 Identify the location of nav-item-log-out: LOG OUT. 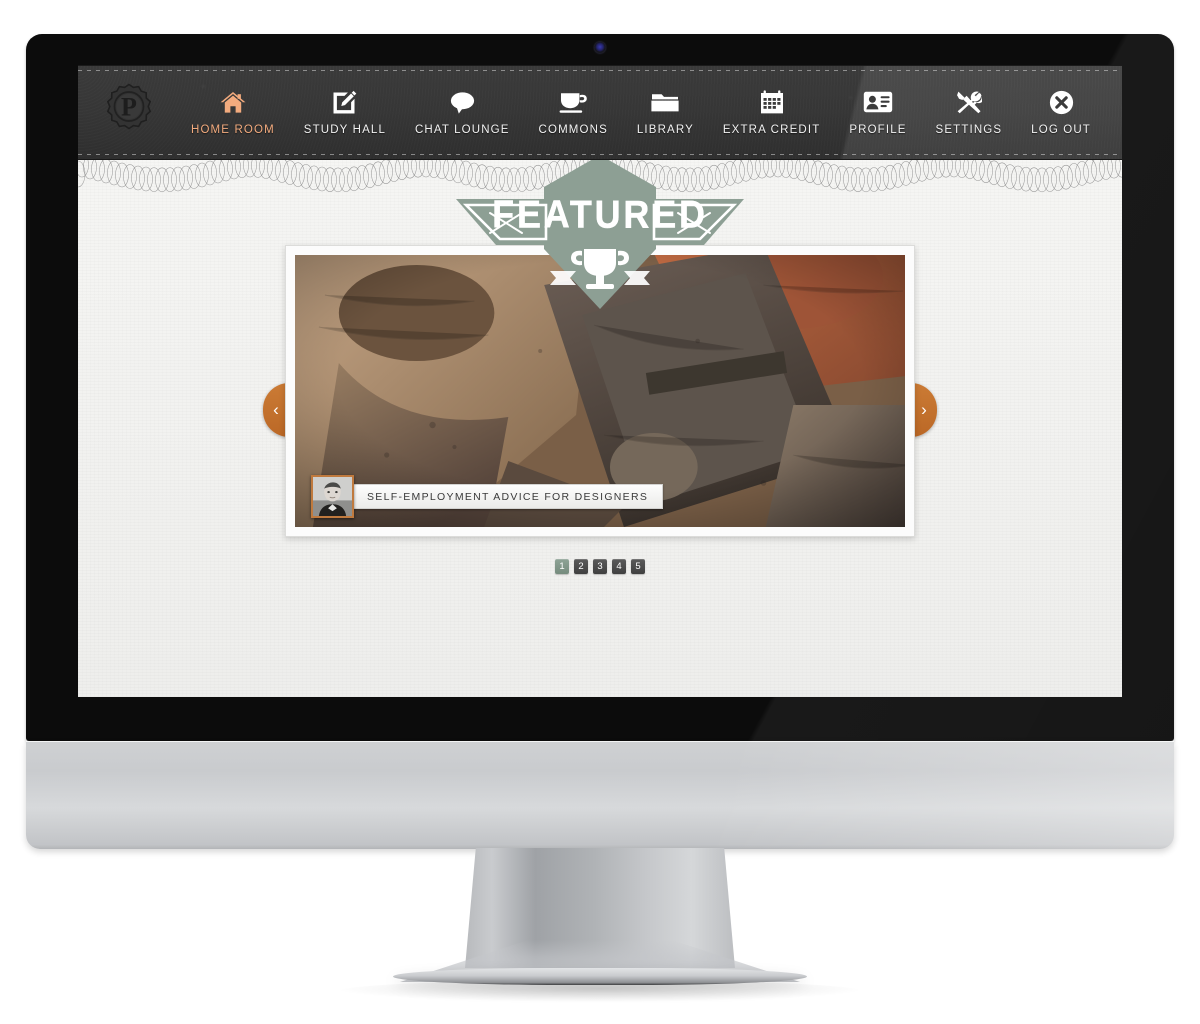
(1061, 111).